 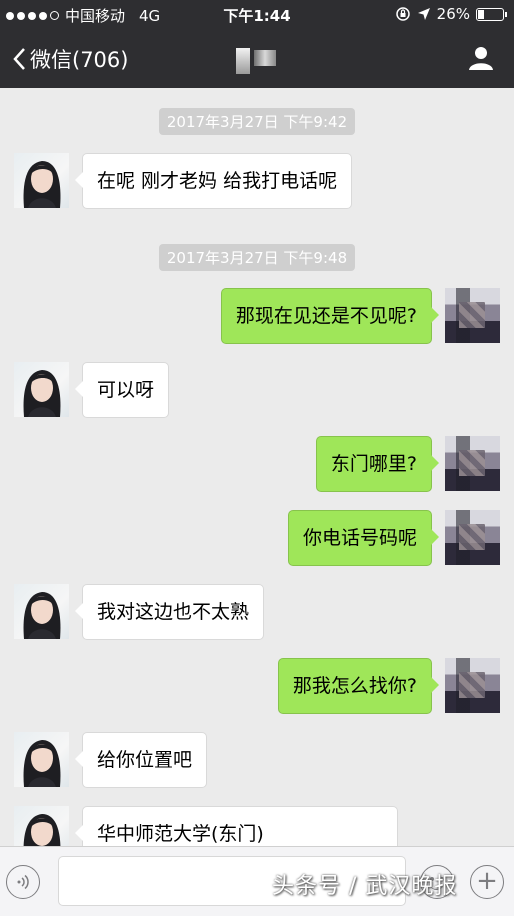 What do you see at coordinates (141, 760) in the screenshot?
I see `message-incoming: 给你位置吧` at bounding box center [141, 760].